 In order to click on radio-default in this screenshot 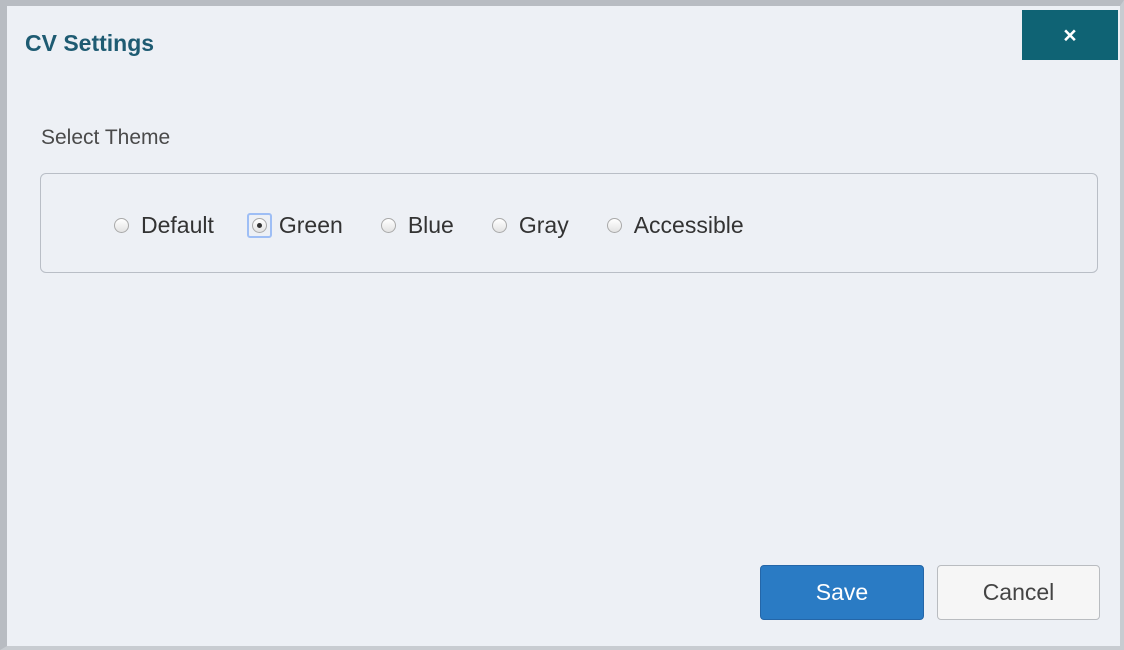, I will do `click(121, 225)`.